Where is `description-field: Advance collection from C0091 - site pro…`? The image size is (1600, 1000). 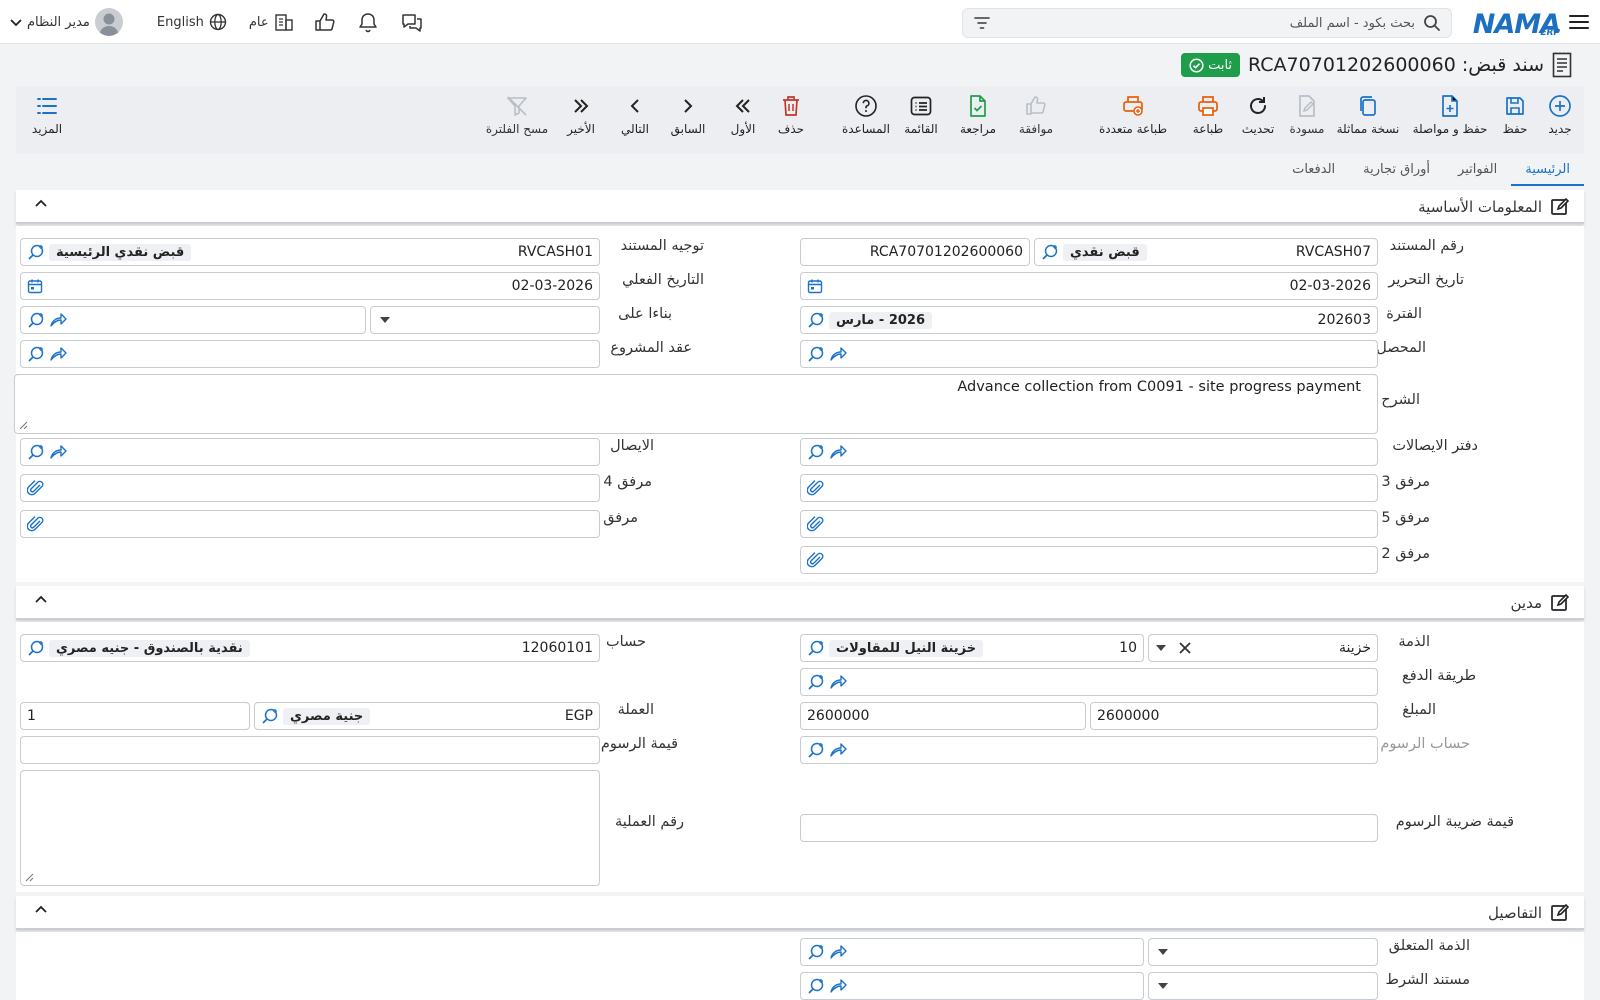 description-field: Advance collection from C0091 - site pro… is located at coordinates (696, 404).